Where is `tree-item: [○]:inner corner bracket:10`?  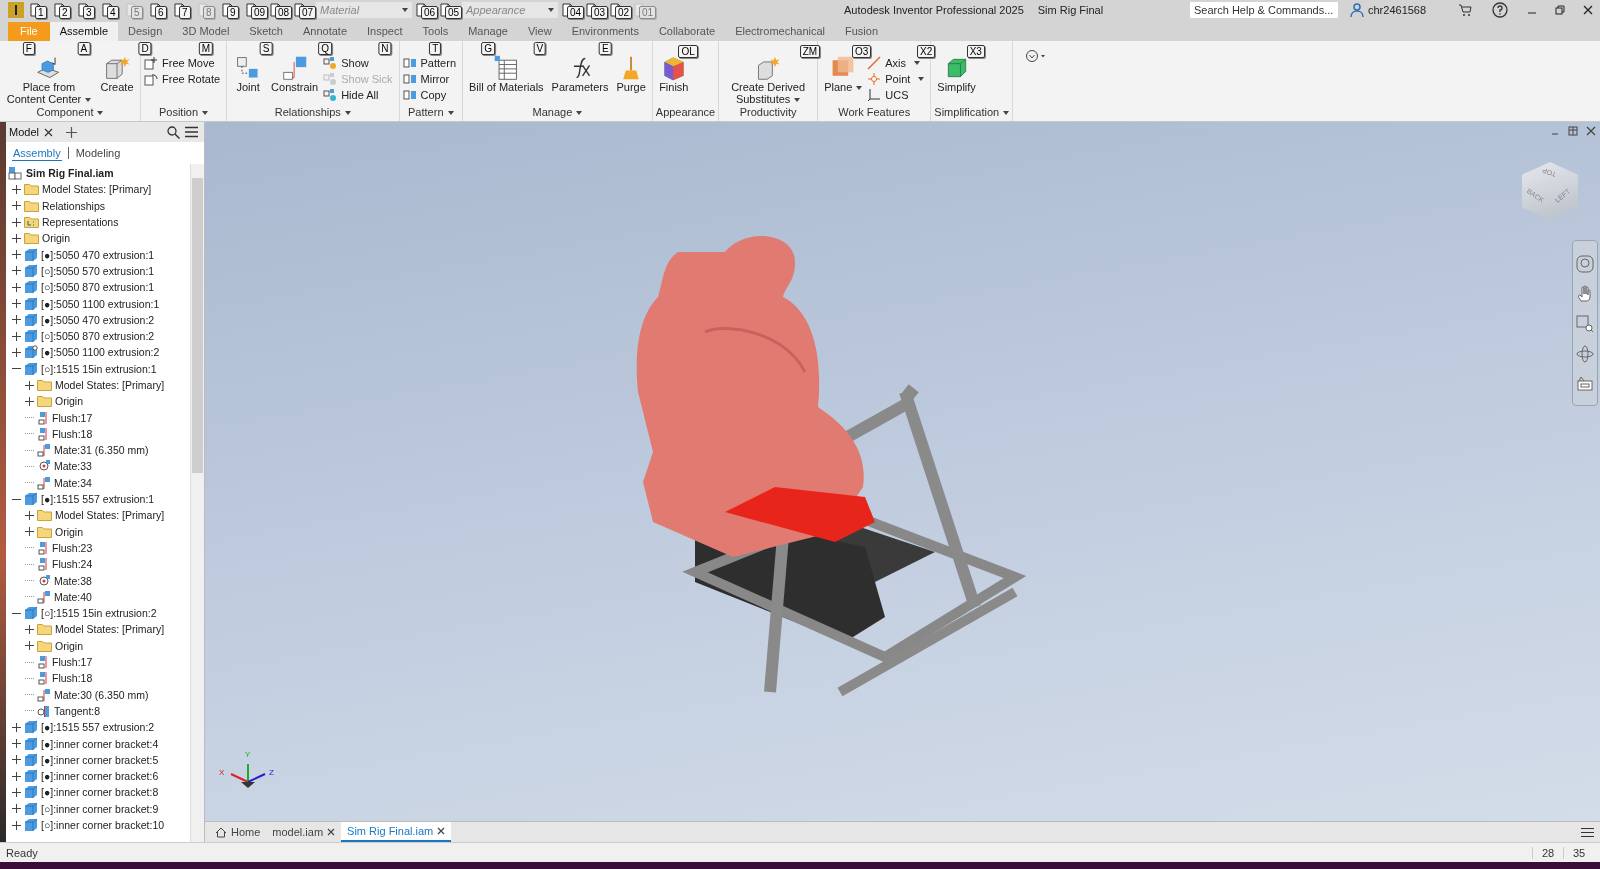 tree-item: [○]:inner corner bracket:10 is located at coordinates (103, 825).